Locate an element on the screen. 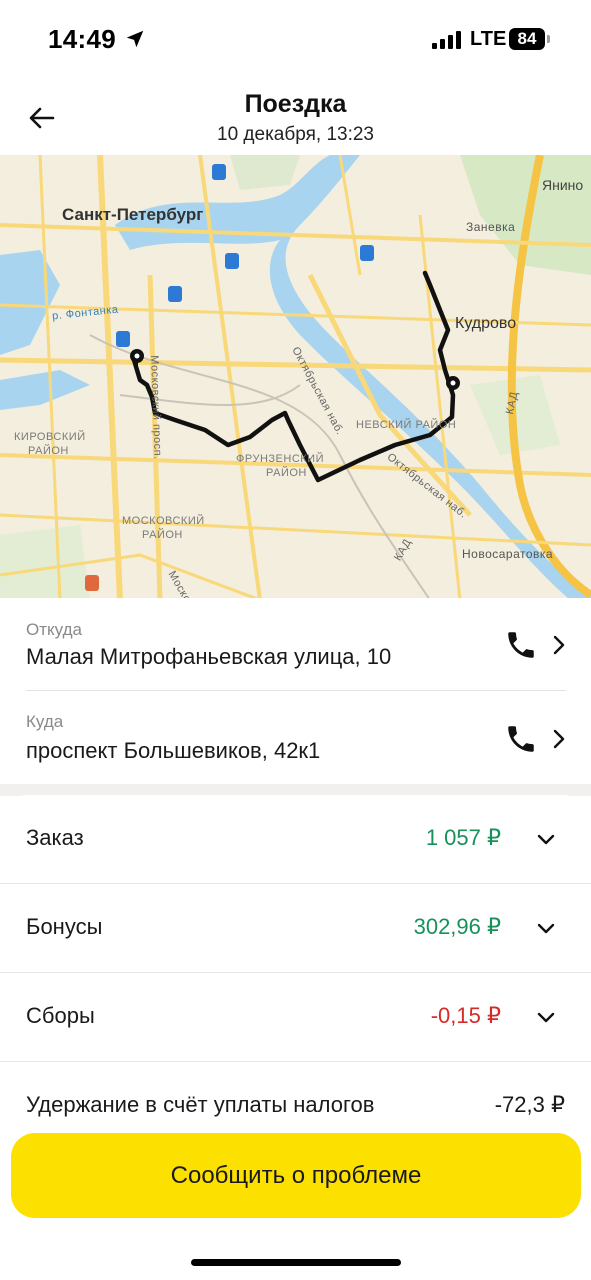  map-label-novosaratovka: Новосаратовка is located at coordinates (508, 554).